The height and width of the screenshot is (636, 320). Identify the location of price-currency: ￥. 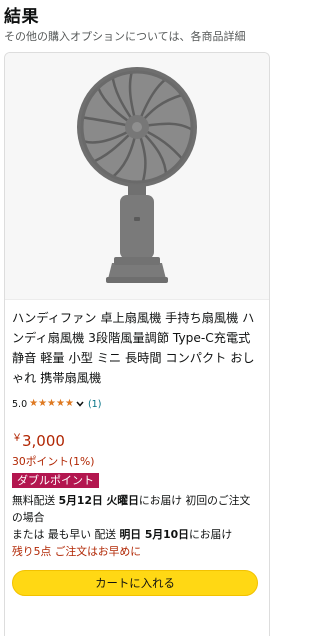
(17, 438).